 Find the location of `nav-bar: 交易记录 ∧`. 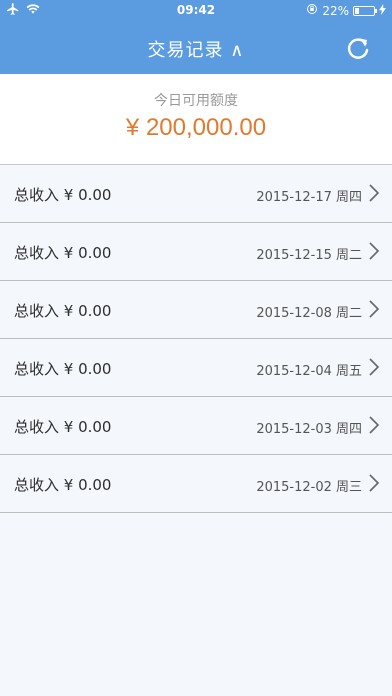

nav-bar: 交易记录 ∧ is located at coordinates (196, 48).